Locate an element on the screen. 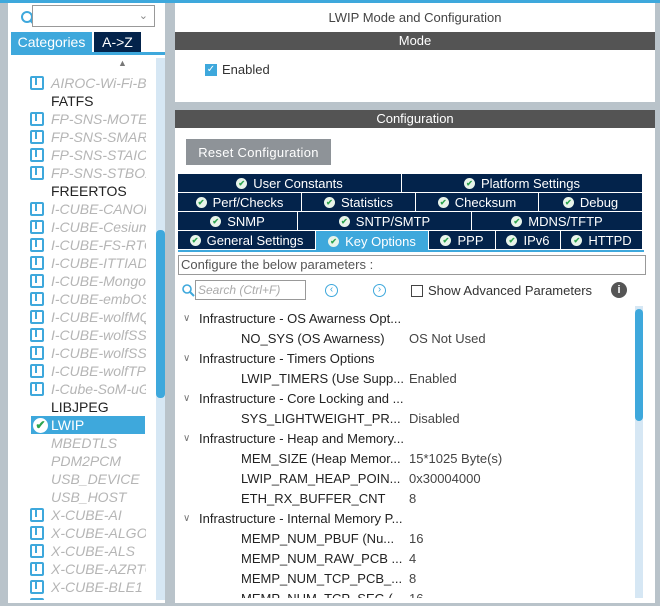  tab-categories: Categories is located at coordinates (51, 42).